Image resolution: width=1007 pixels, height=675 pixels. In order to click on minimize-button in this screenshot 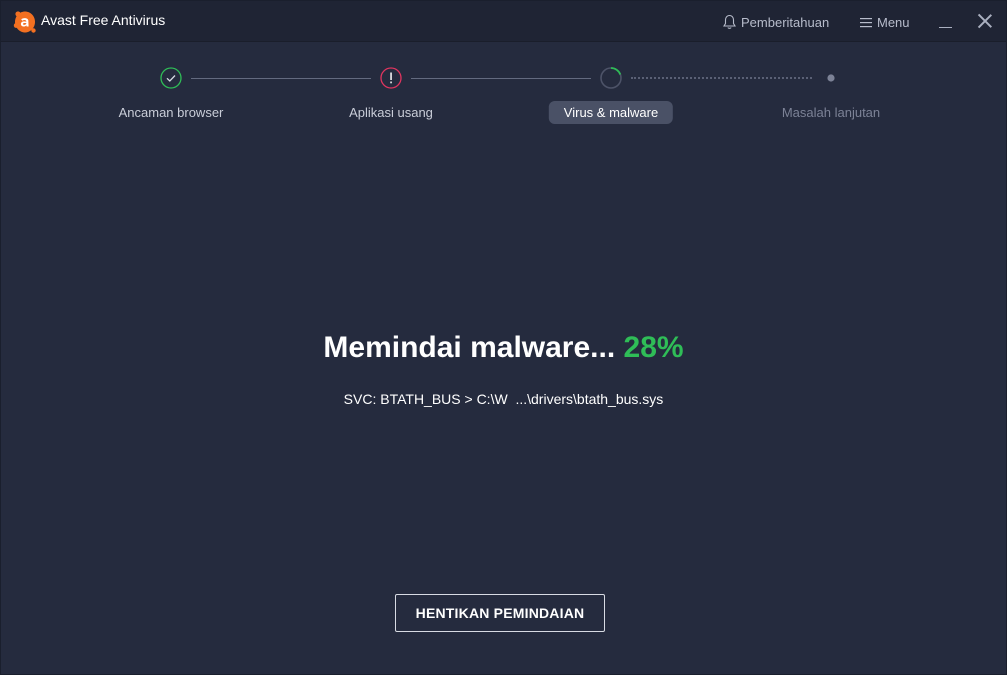, I will do `click(946, 21)`.